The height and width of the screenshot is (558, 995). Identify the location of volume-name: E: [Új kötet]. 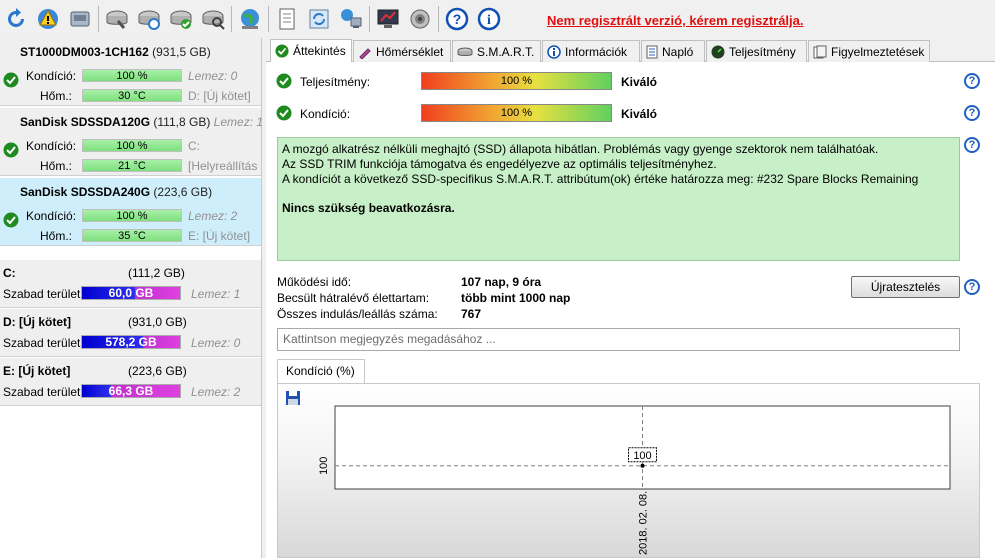
(37, 371).